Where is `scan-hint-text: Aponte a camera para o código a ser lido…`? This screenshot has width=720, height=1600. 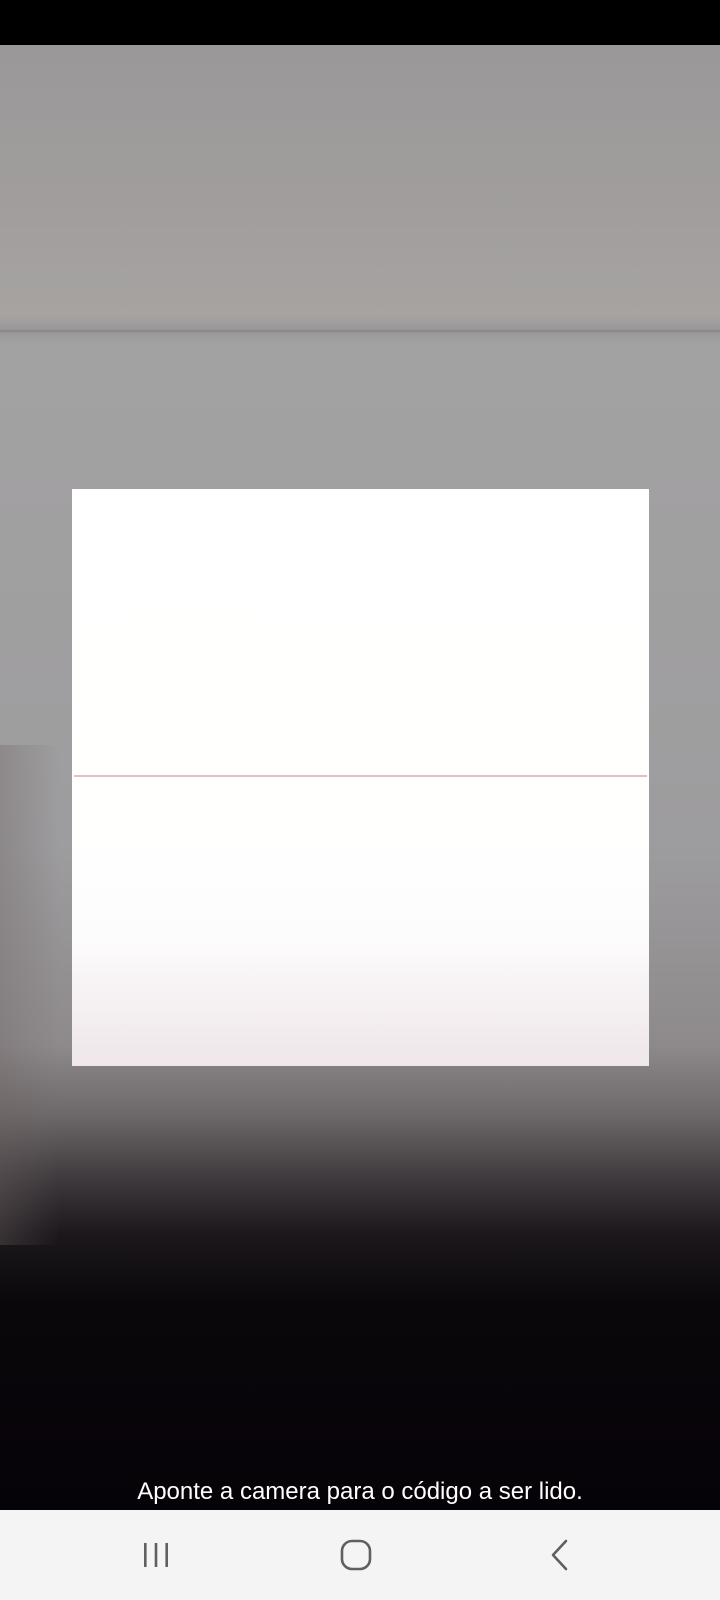
scan-hint-text: Aponte a camera para o código a ser lido… is located at coordinates (360, 1491).